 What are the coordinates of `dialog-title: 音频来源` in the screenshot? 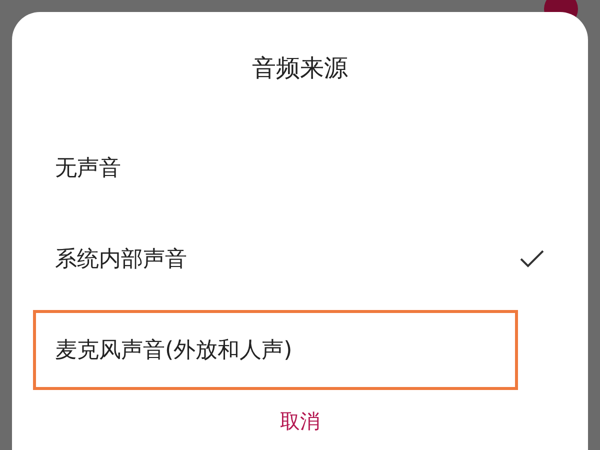 It's located at (300, 68).